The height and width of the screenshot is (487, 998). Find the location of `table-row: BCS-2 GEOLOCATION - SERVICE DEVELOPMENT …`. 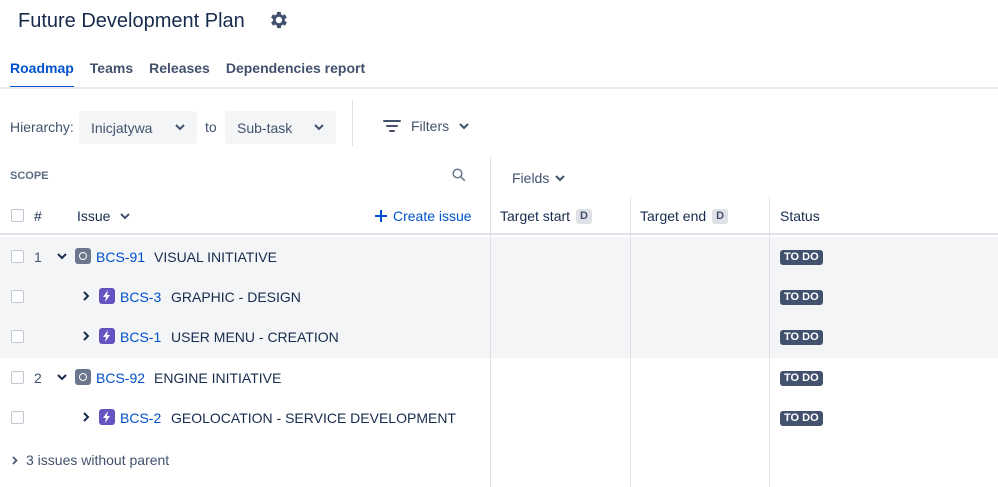

table-row: BCS-2 GEOLOCATION - SERVICE DEVELOPMENT … is located at coordinates (499, 418).